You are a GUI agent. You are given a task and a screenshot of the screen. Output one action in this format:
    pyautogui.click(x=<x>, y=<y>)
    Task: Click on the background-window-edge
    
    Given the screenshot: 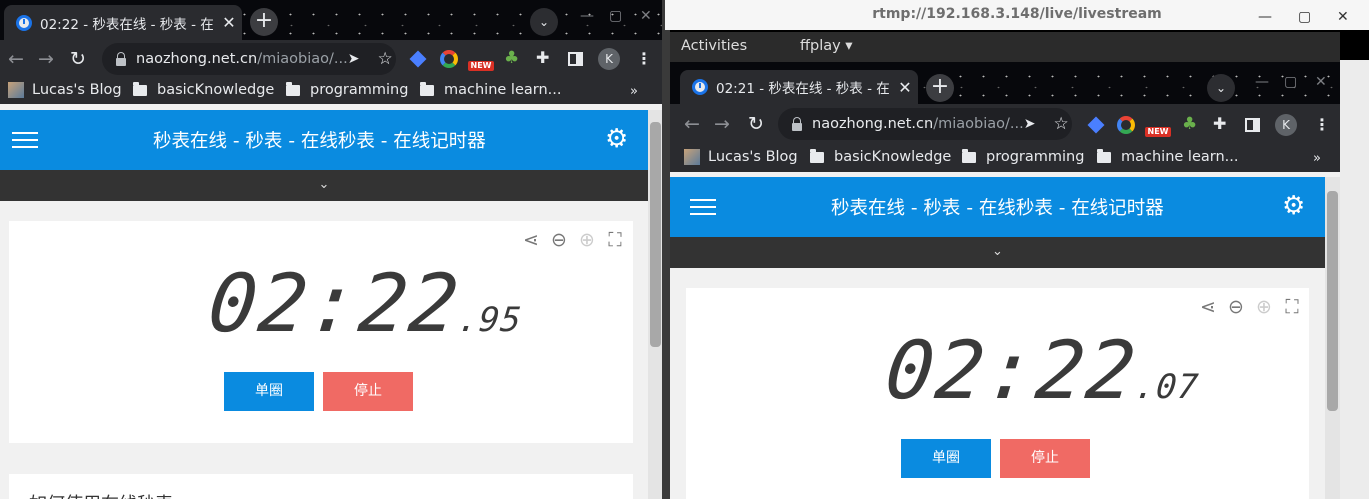 What is the action you would take?
    pyautogui.click(x=1354, y=279)
    